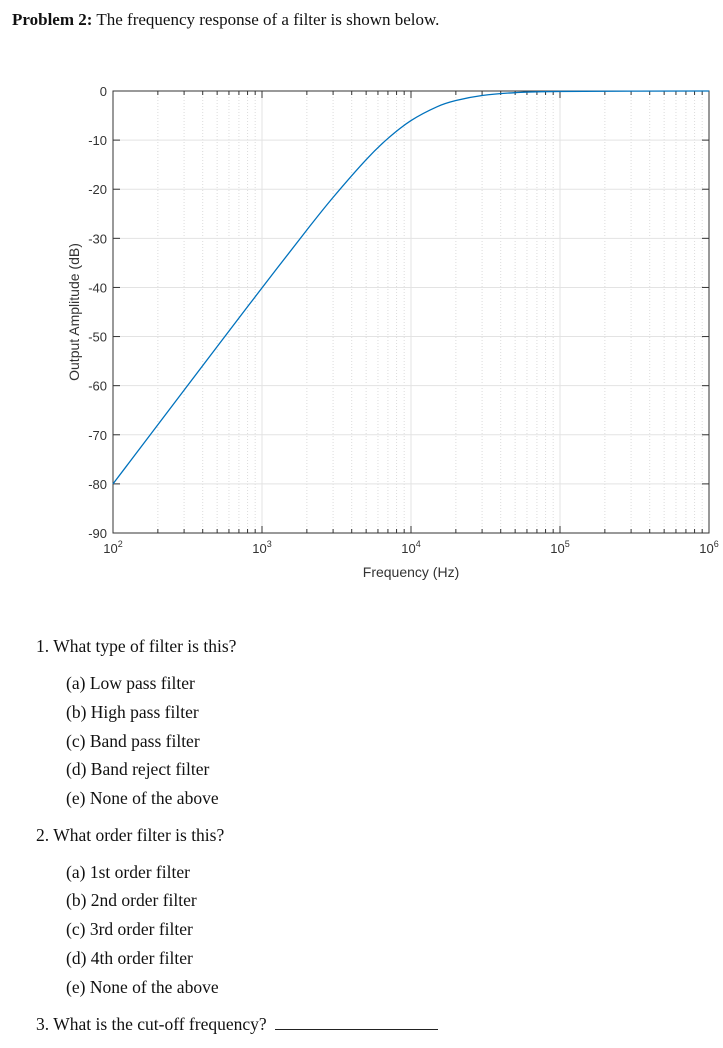 The height and width of the screenshot is (1048, 723). Describe the element at coordinates (410, 547) in the screenshot. I see `x-tick-label: 104` at that location.